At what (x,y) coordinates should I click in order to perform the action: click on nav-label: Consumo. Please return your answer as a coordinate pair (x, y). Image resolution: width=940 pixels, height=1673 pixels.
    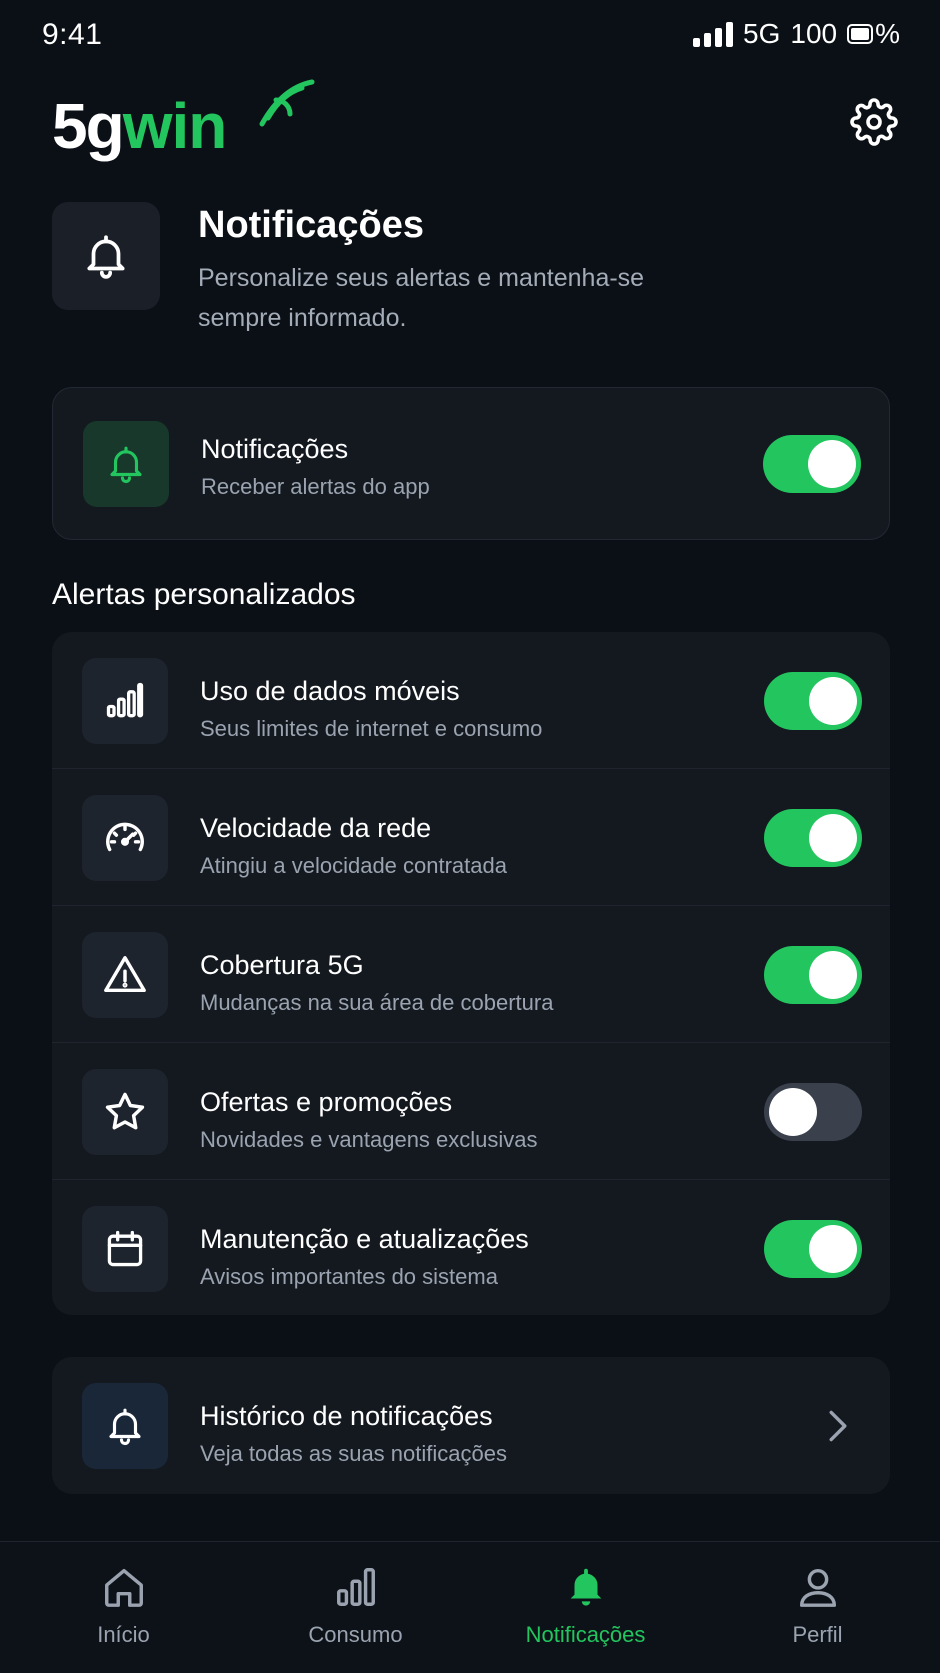
    Looking at the image, I should click on (355, 1634).